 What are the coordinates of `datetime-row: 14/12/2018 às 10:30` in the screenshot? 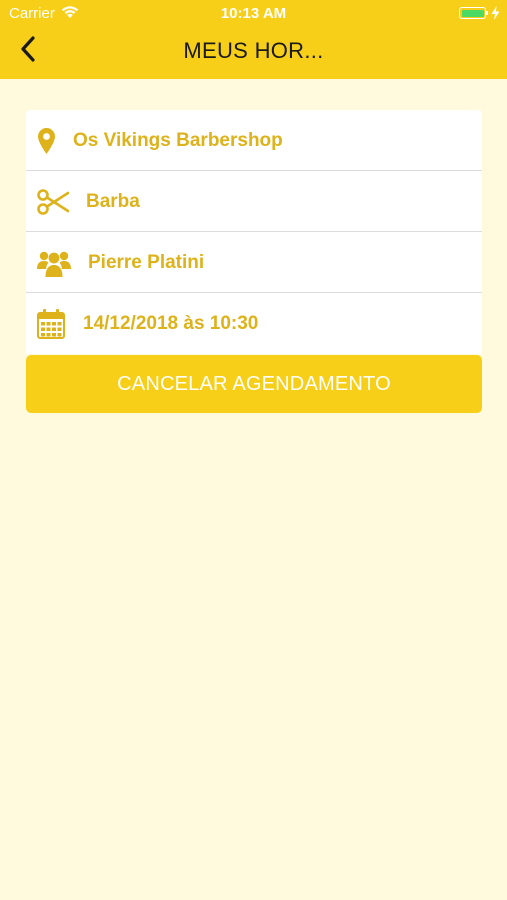 It's located at (254, 323).